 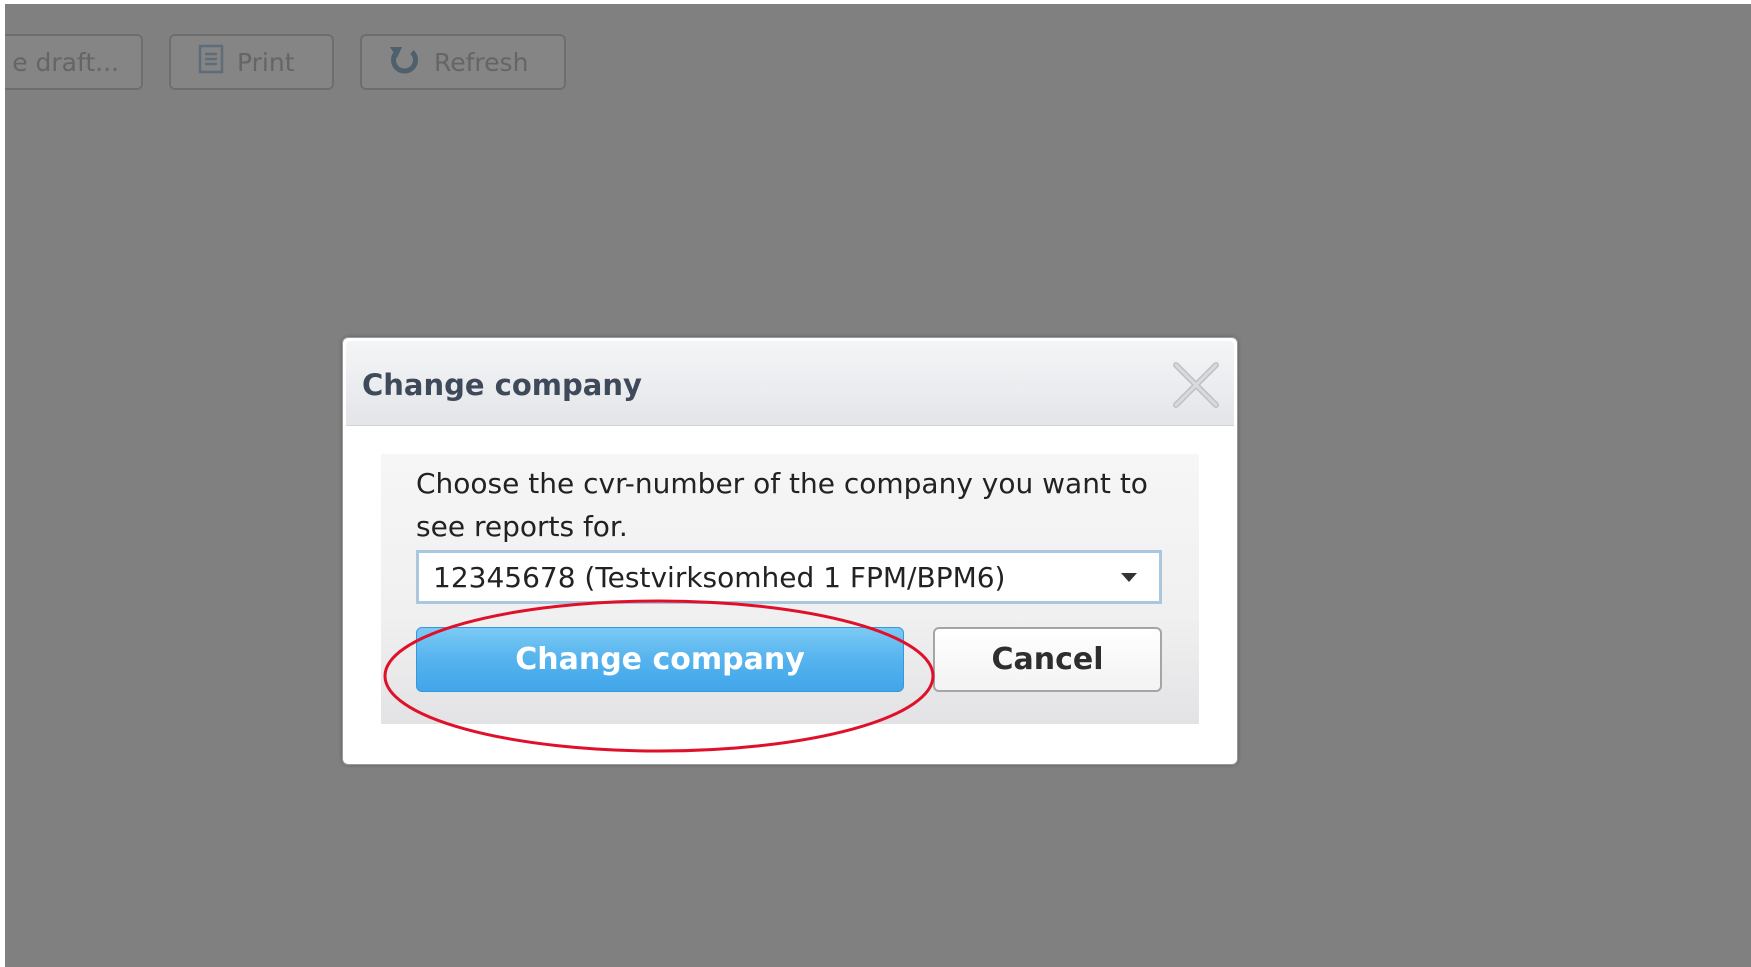 I want to click on company-select: 12345678 (Testvirksomhed 1 FPM/BPM6), so click(x=789, y=577).